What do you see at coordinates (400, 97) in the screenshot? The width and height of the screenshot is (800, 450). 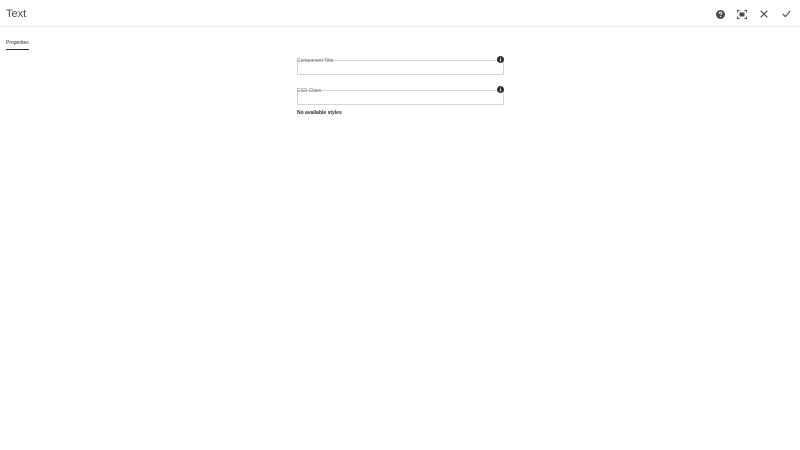 I see `css-class-input` at bounding box center [400, 97].